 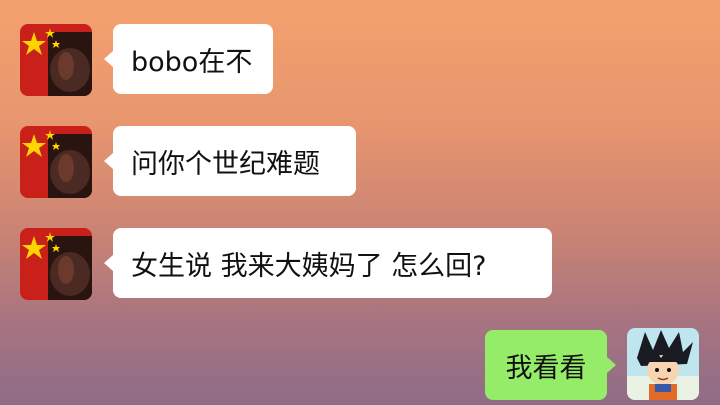 I want to click on message-bubble-outgoing: 我看看, so click(x=546, y=365).